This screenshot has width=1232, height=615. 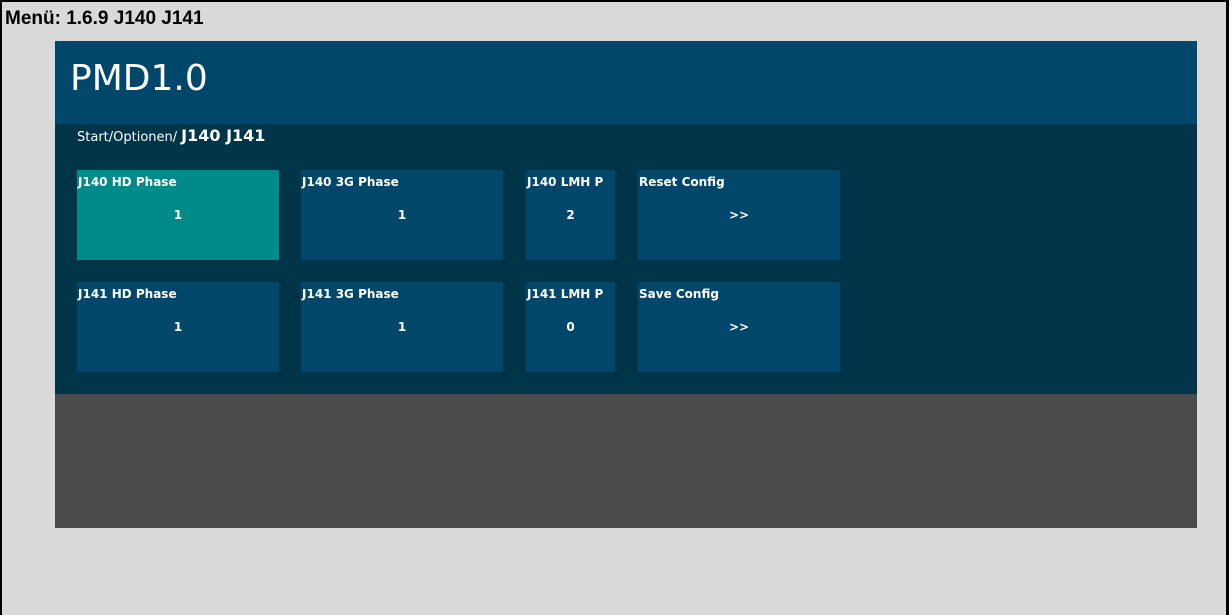 I want to click on tile-j140-lmh-phase: J140 LMH P 2, so click(x=570, y=215).